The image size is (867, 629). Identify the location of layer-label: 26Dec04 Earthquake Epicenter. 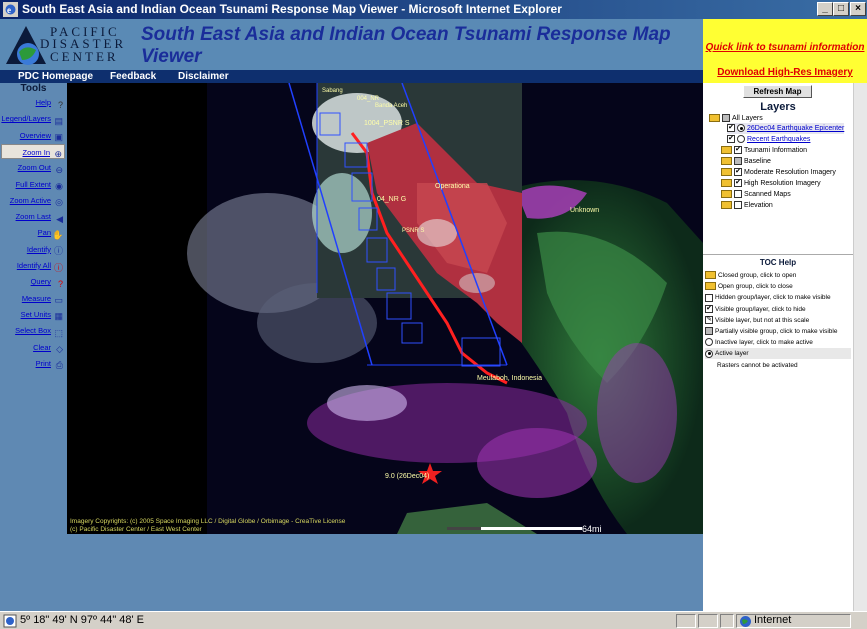
(795, 128).